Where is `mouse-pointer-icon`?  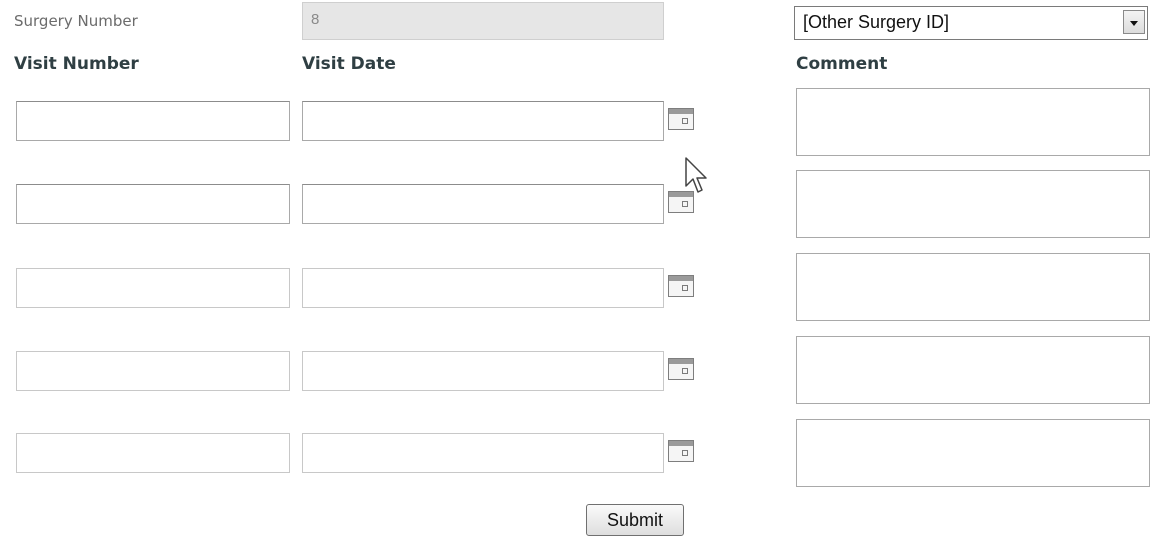
mouse-pointer-icon is located at coordinates (696, 175).